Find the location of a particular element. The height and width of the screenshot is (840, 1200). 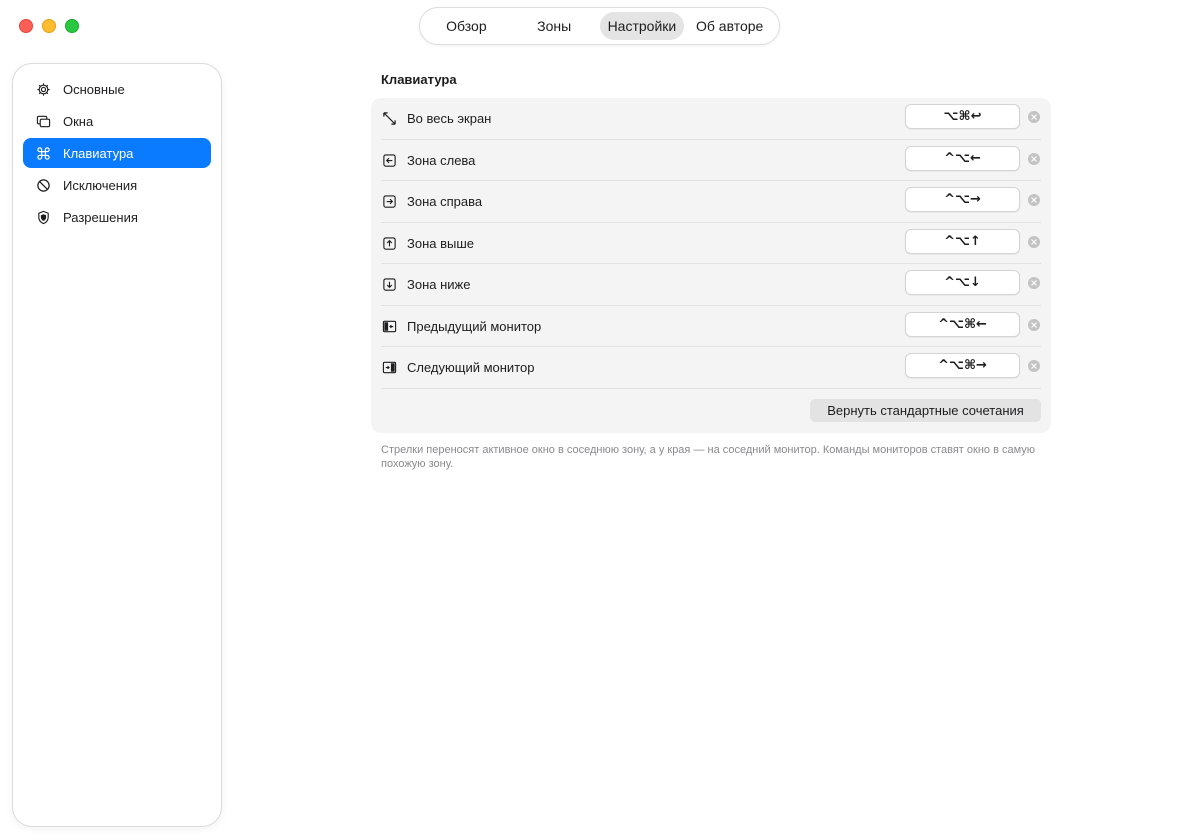

shortcut-recorder: ^⌥↑ is located at coordinates (962, 241).